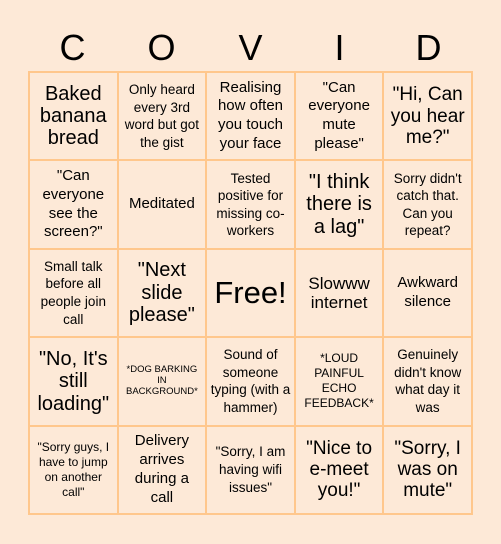  I want to click on bingo-cell: "Next slide please", so click(162, 293).